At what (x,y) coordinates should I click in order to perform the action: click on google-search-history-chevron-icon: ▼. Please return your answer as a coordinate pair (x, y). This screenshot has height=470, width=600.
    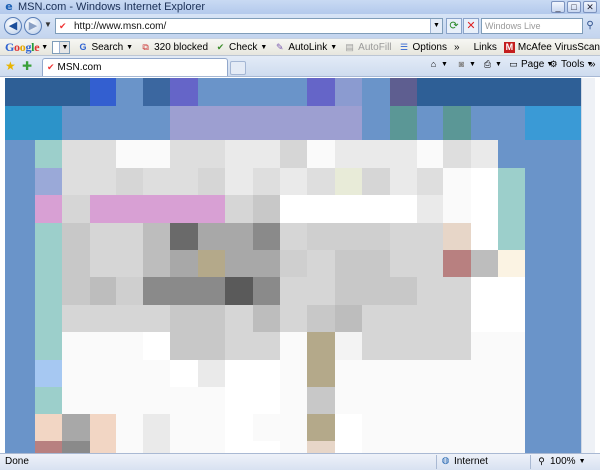
    Looking at the image, I should click on (64, 47).